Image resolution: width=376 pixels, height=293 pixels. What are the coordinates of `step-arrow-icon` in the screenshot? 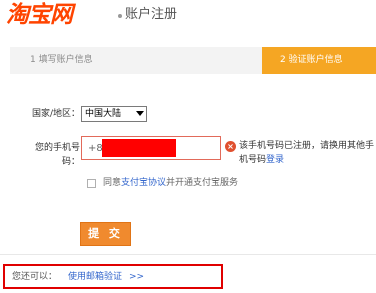 It's located at (256, 60).